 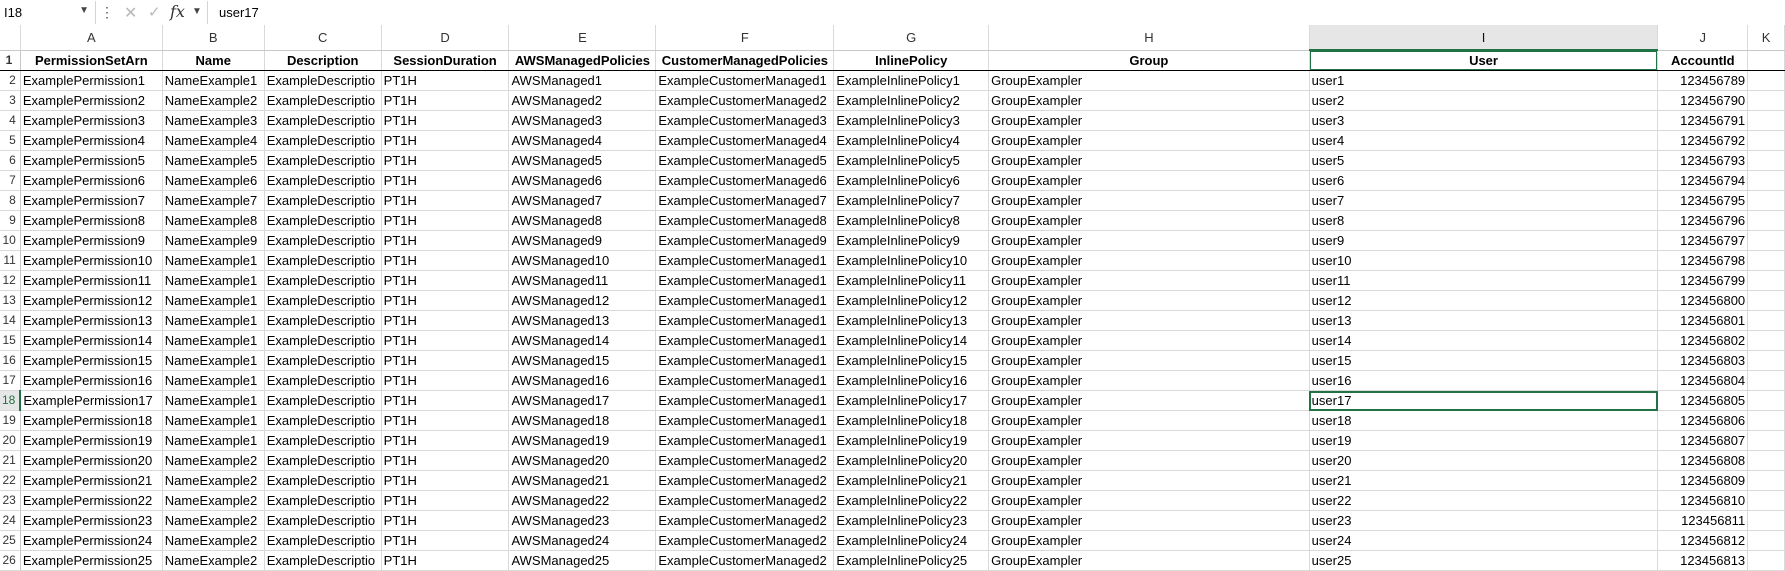 I want to click on table-cell: 123456790, so click(x=1703, y=100).